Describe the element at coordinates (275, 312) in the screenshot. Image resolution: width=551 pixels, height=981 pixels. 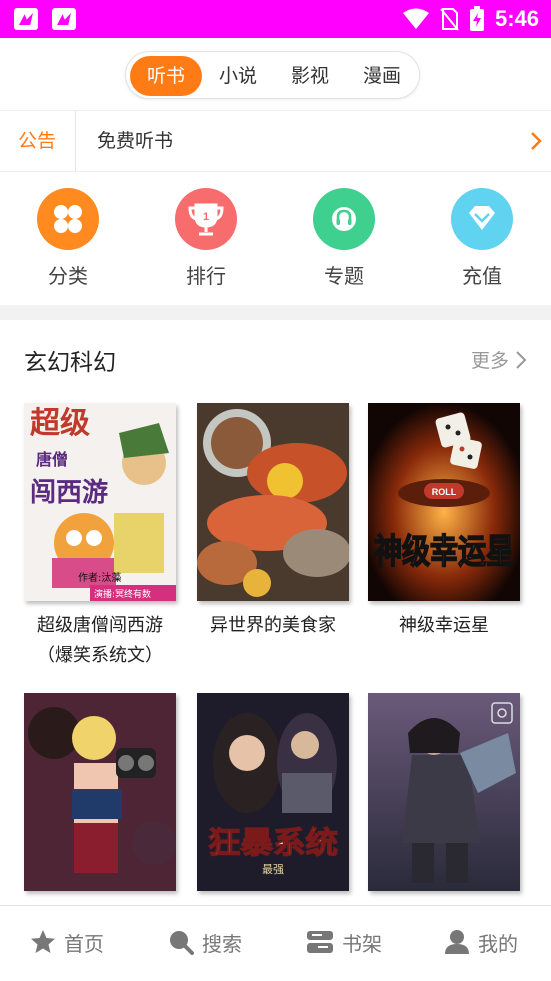
I see `section-divider` at that location.